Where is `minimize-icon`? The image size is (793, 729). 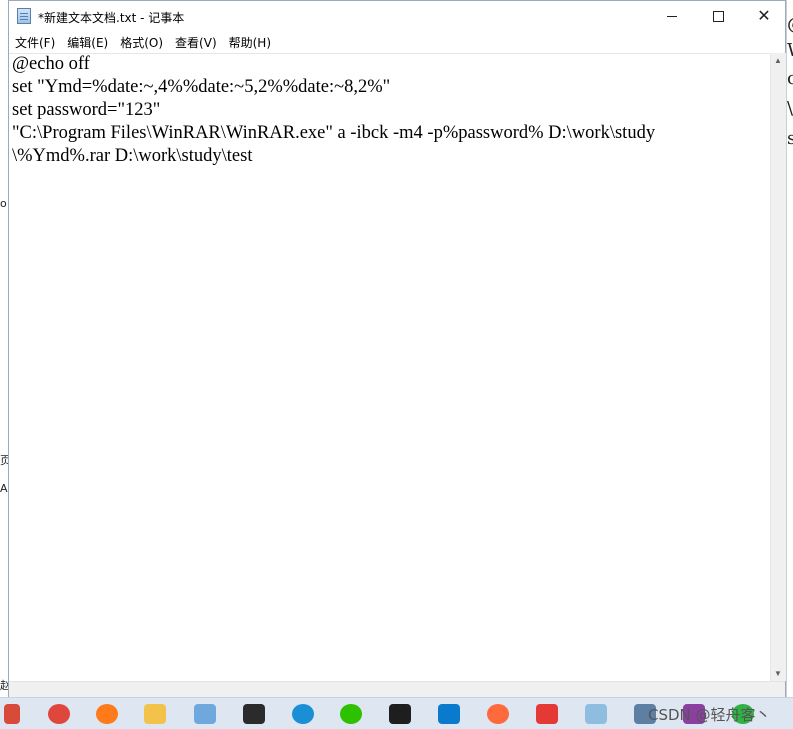 minimize-icon is located at coordinates (672, 16).